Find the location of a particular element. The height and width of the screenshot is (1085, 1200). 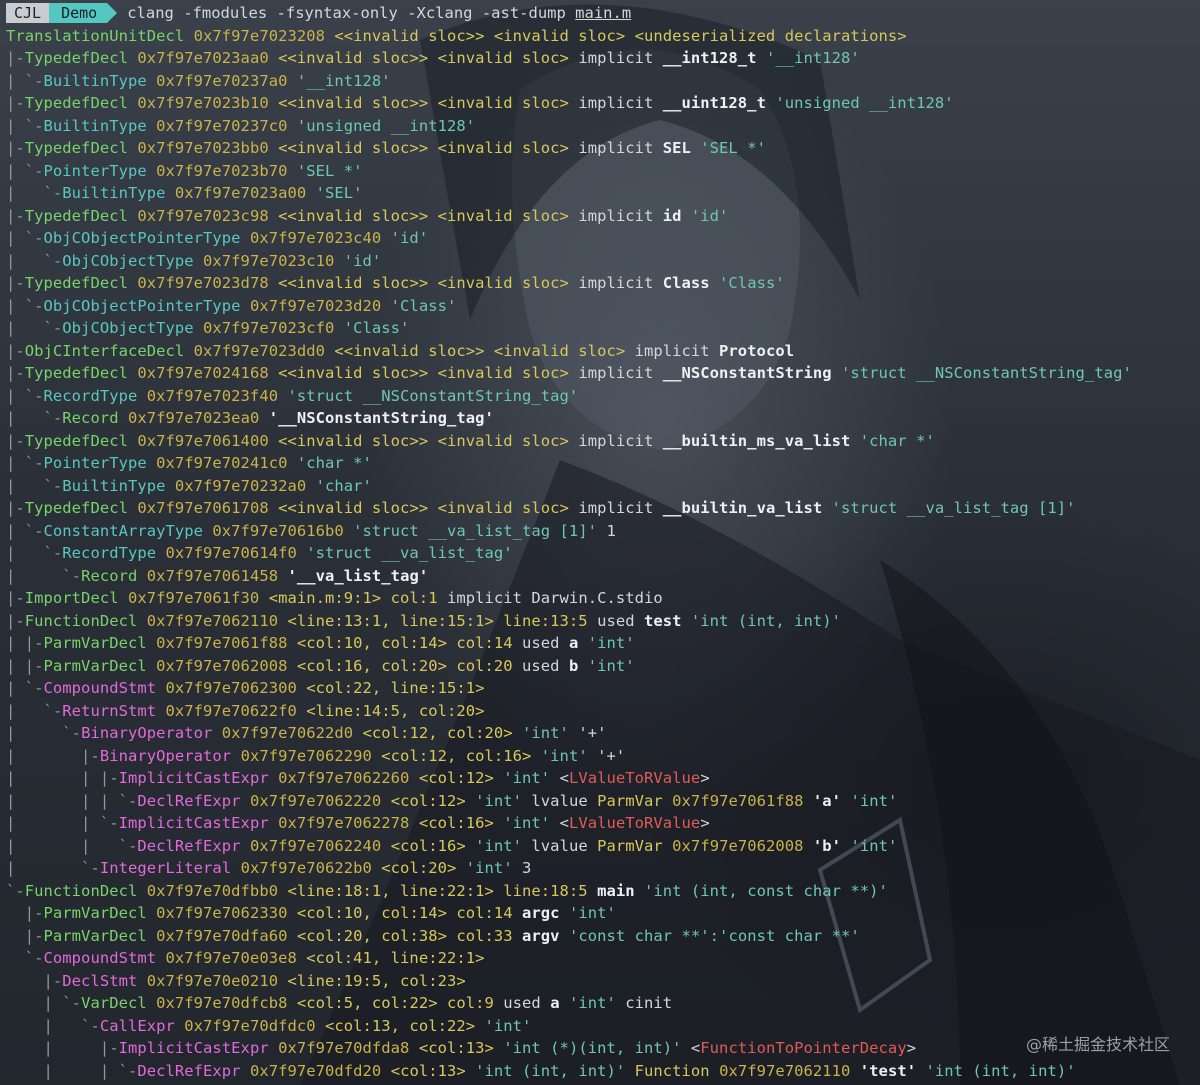

ast-line: | `-PointerType 0x7f97e70241c0 'char *' is located at coordinates (603, 463).